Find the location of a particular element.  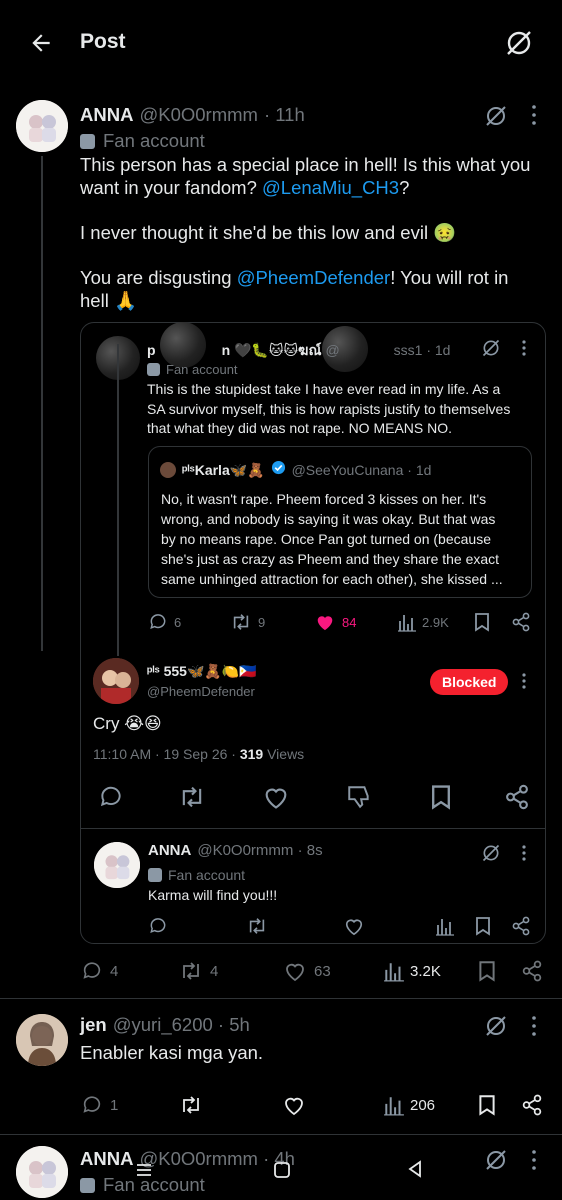

author-handle: @ is located at coordinates (332, 350).